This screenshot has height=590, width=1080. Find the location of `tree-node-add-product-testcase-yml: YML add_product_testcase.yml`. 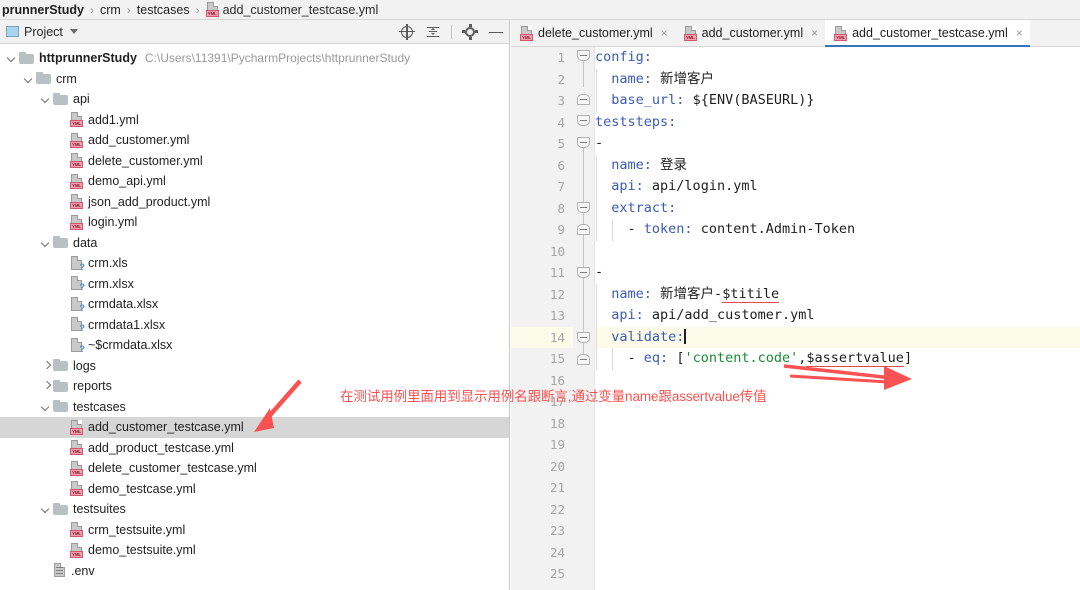

tree-node-add-product-testcase-yml: YML add_product_testcase.yml is located at coordinates (254, 448).